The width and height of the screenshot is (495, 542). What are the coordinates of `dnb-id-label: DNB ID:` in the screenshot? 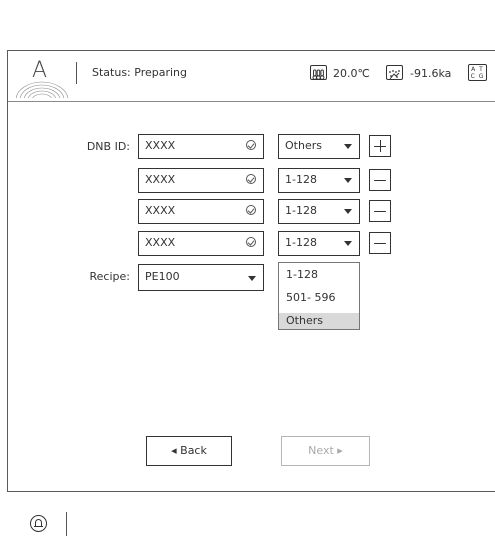 It's located at (108, 146).